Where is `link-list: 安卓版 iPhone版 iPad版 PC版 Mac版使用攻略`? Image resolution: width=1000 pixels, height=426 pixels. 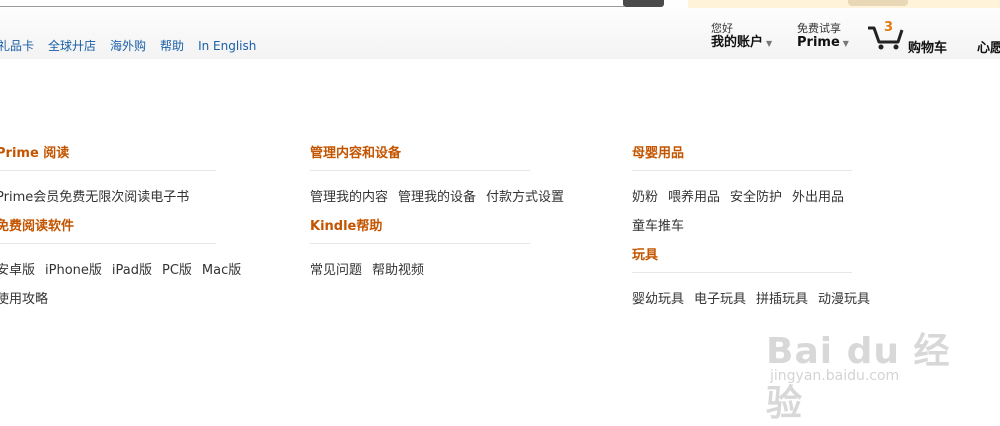 link-list: 安卓版 iPhone版 iPad版 PC版 Mac版使用攻略 is located at coordinates (133, 285).